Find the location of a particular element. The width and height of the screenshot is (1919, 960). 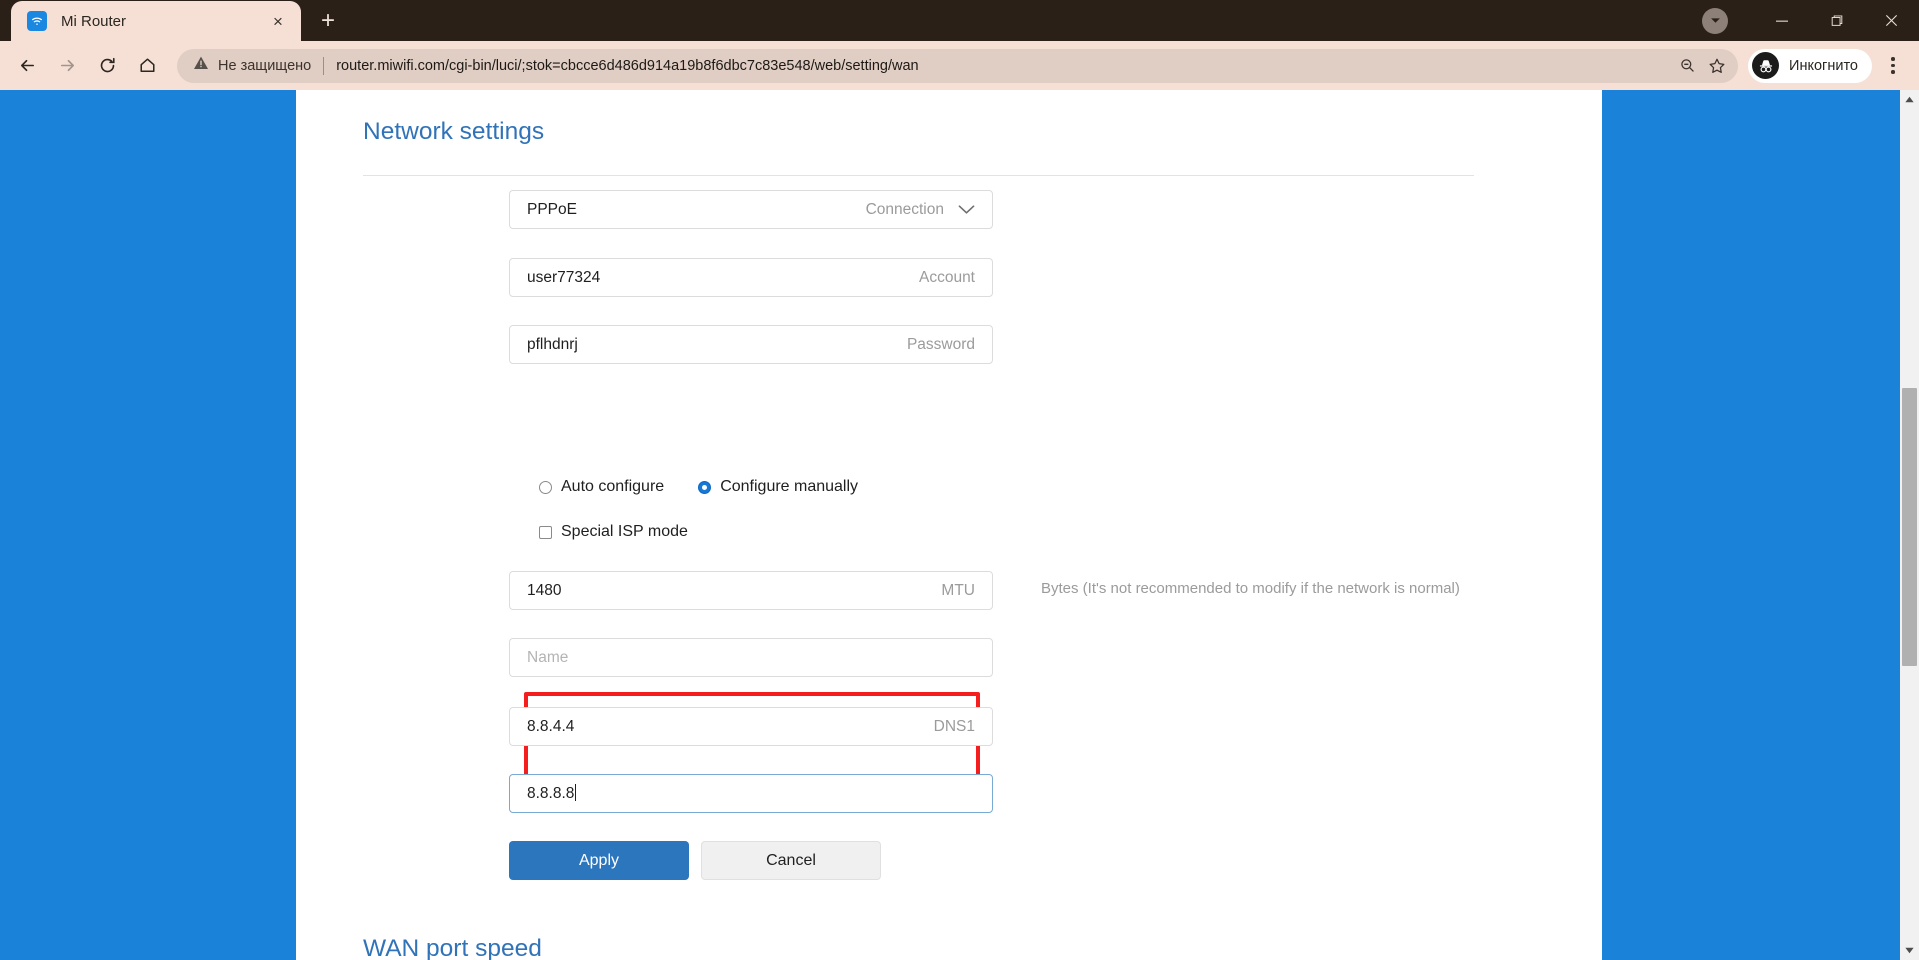

config-mode-radio-group: Auto configure Configure manually is located at coordinates (715, 487).